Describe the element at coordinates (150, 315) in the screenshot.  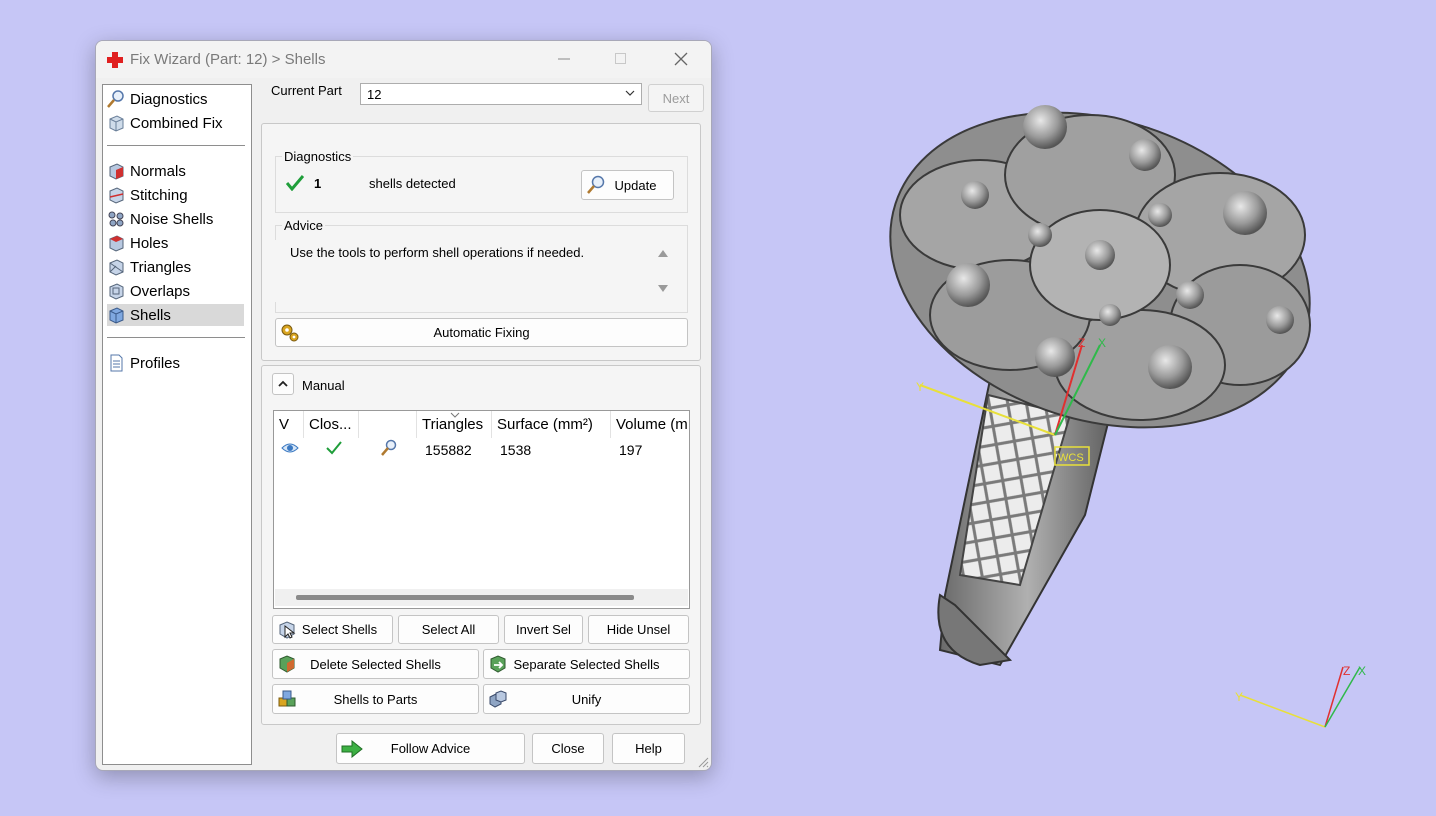
I see `nav-label: Shells` at that location.